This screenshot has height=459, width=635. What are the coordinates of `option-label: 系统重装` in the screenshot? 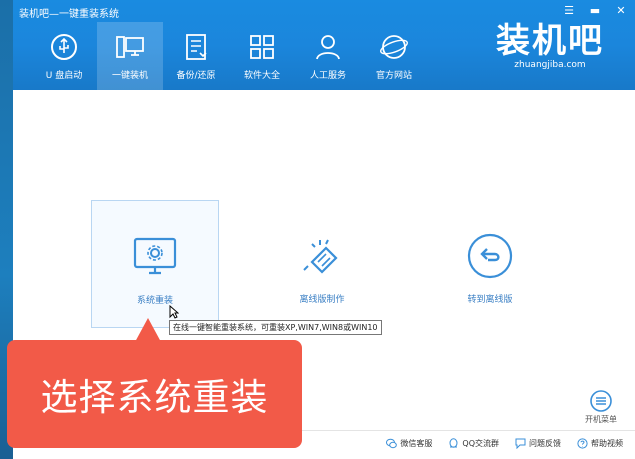 It's located at (154, 301).